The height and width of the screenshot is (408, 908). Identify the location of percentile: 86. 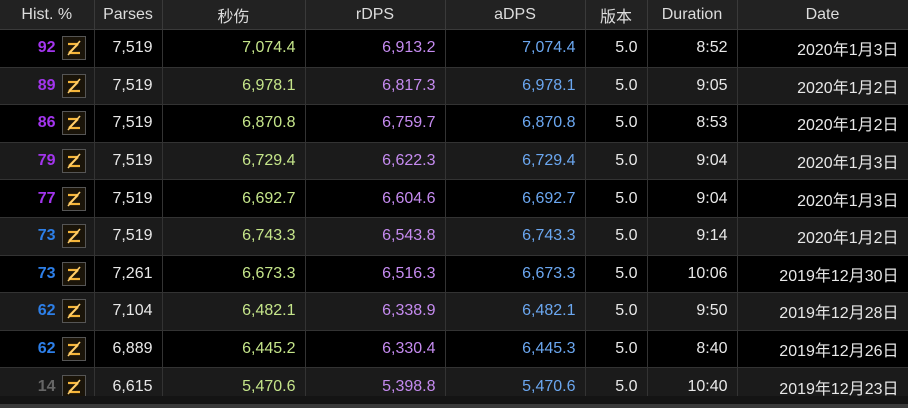
(46, 123).